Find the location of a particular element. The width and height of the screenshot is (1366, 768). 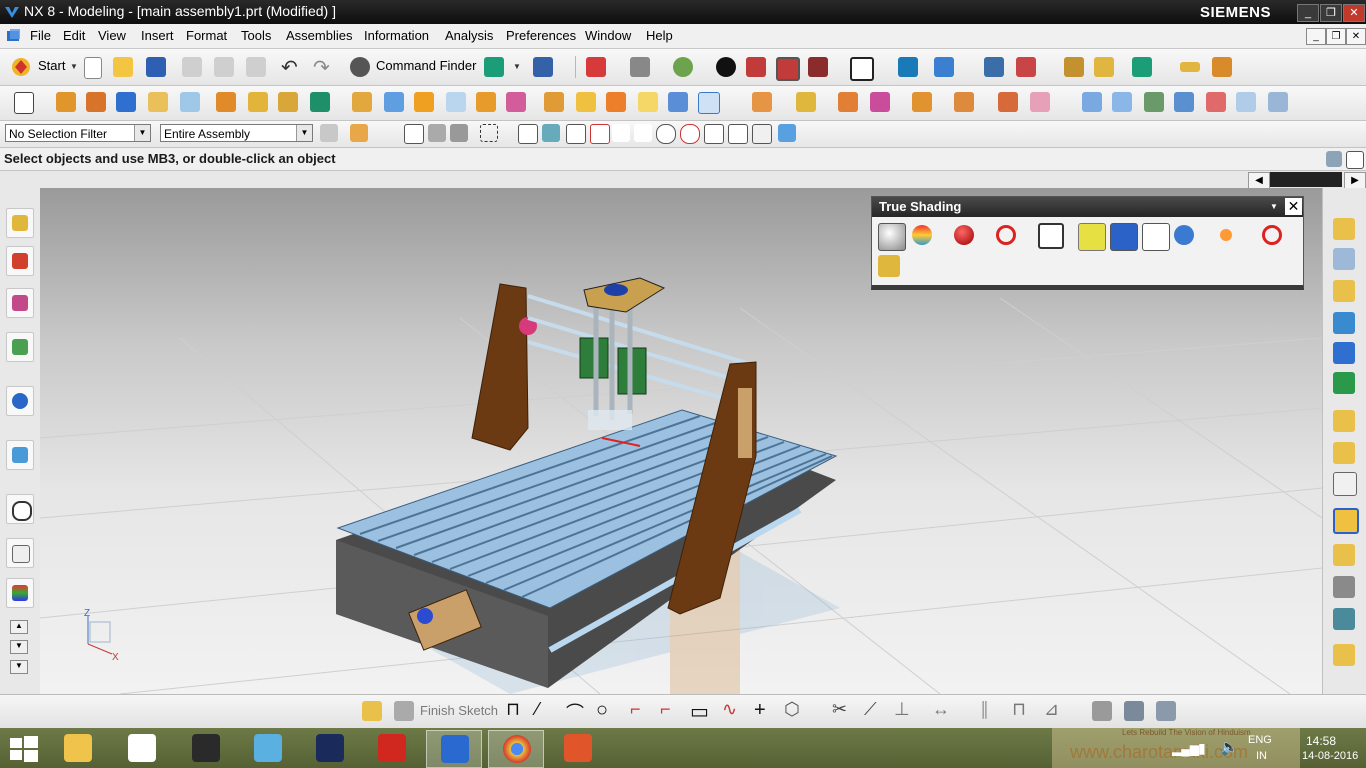

sequence-icon is located at coordinates (1344, 587).